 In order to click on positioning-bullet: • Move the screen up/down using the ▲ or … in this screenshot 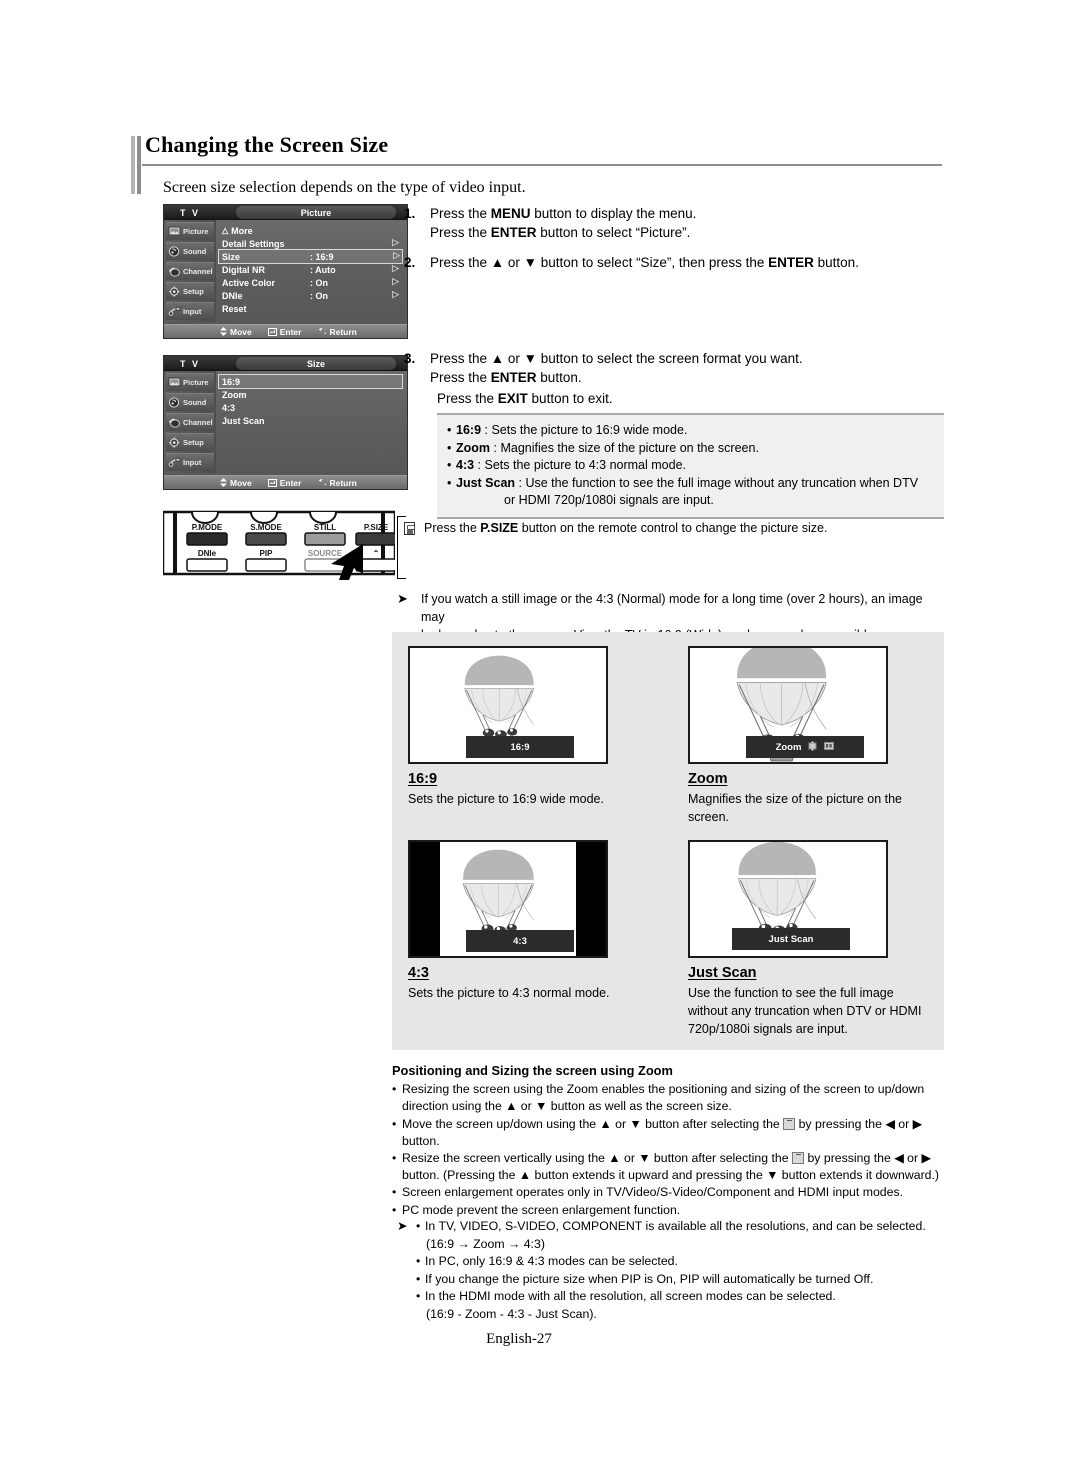, I will do `click(668, 1133)`.